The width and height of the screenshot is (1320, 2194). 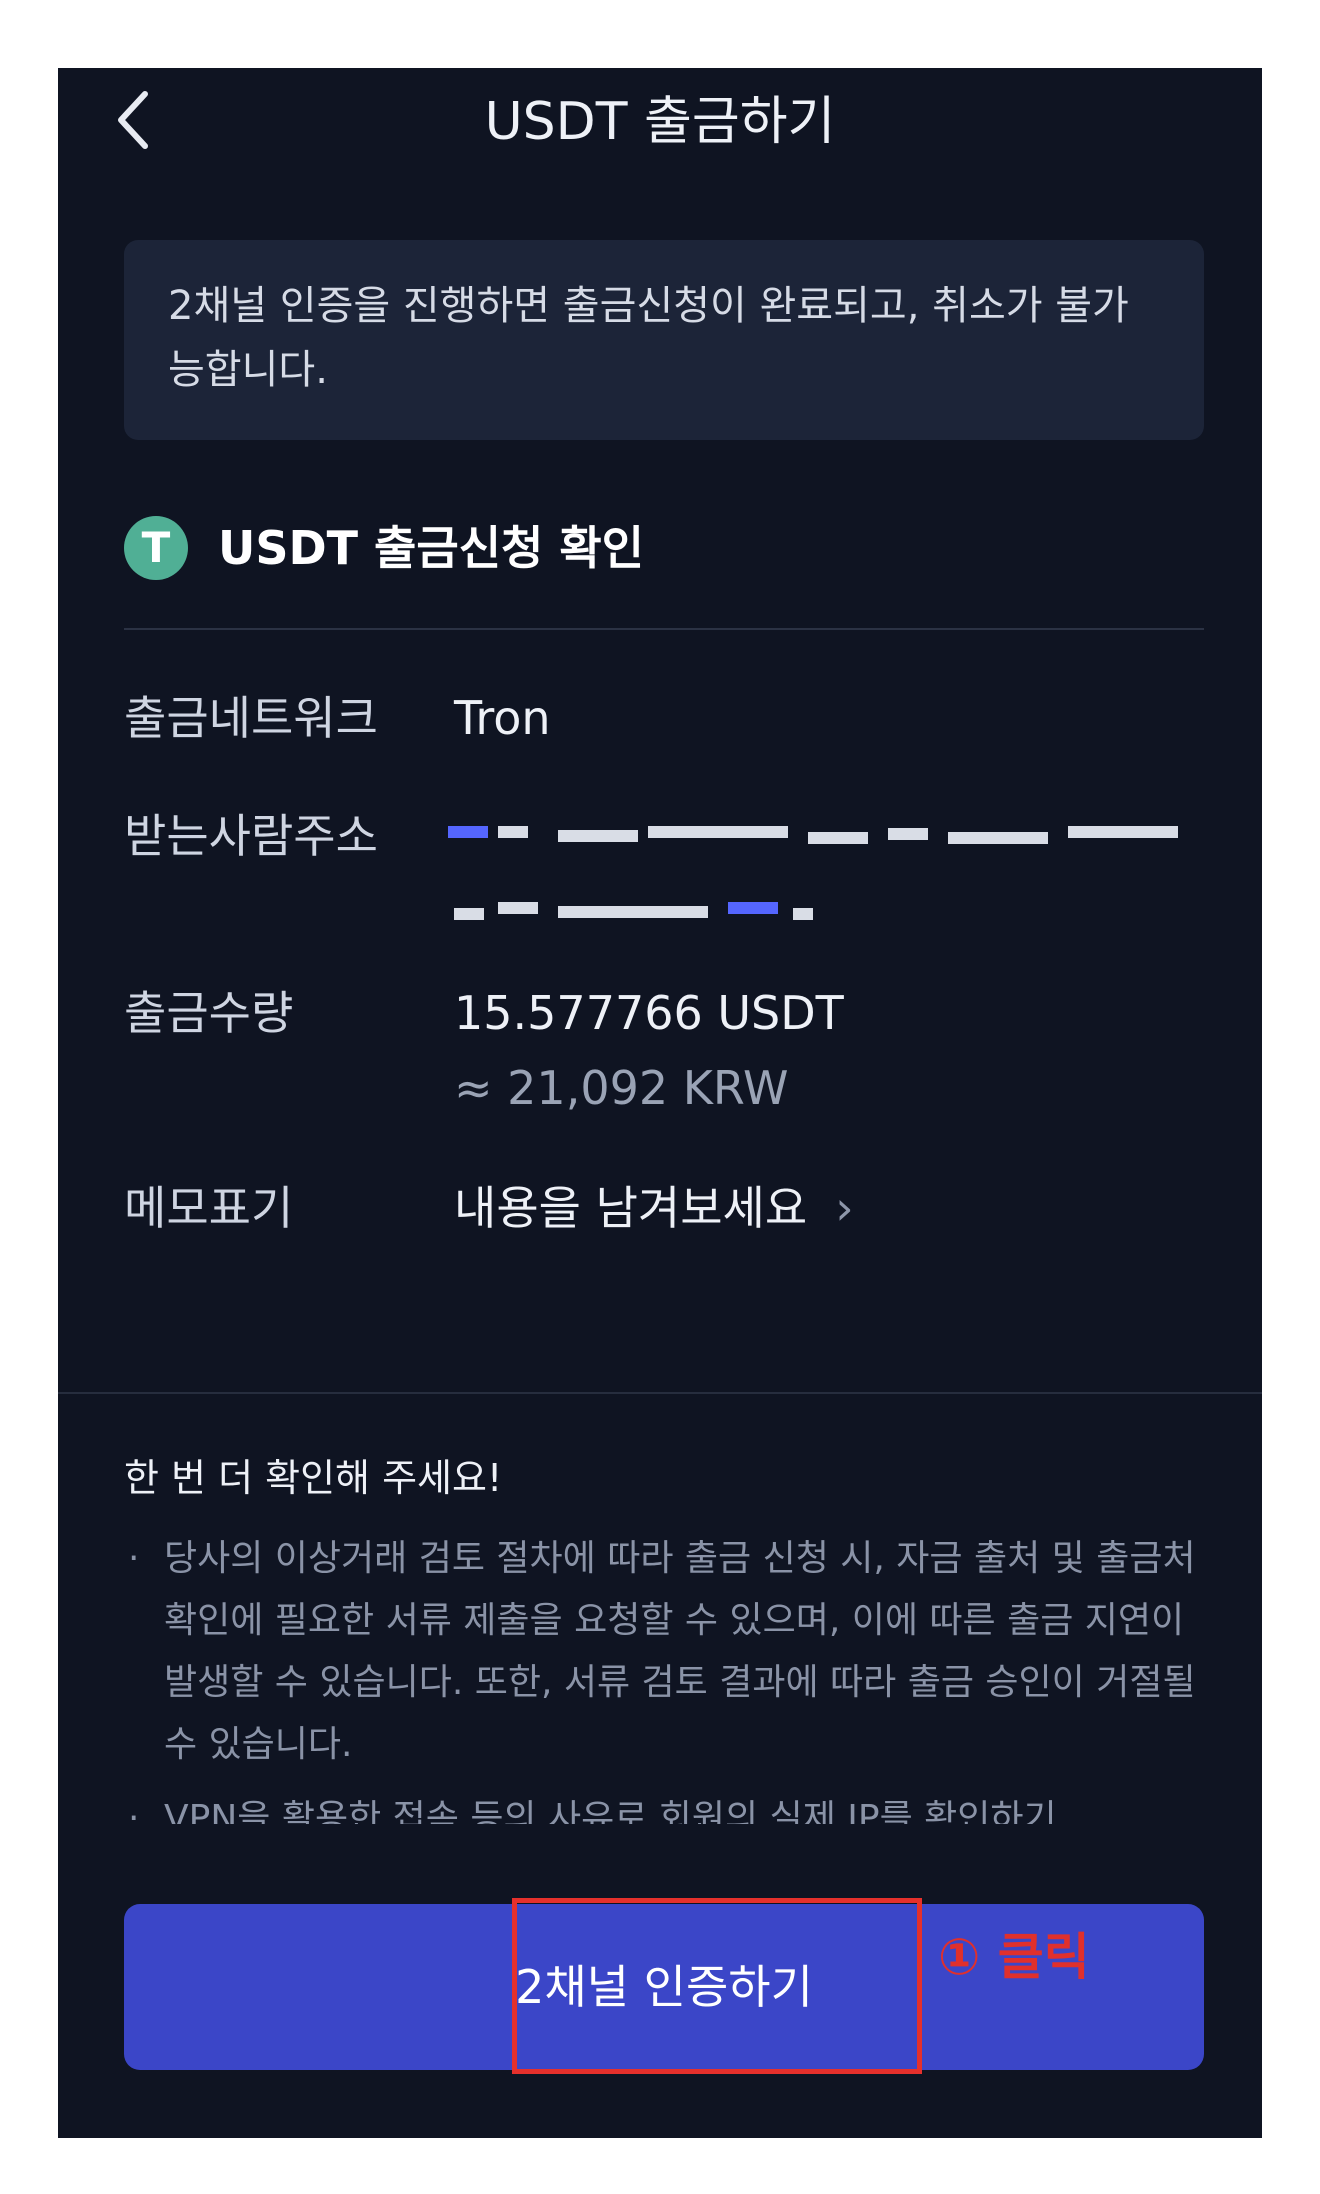 What do you see at coordinates (251, 836) in the screenshot?
I see `address-label: 받는사람주소` at bounding box center [251, 836].